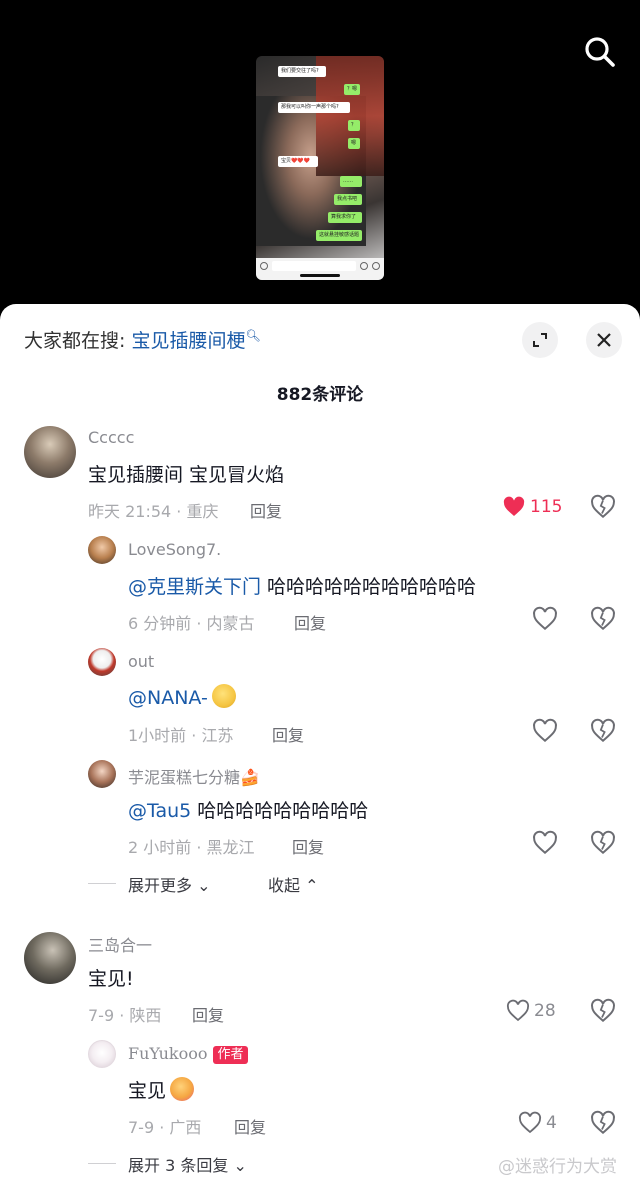  Describe the element at coordinates (320, 269) in the screenshot. I see `chat-input-bar` at that location.